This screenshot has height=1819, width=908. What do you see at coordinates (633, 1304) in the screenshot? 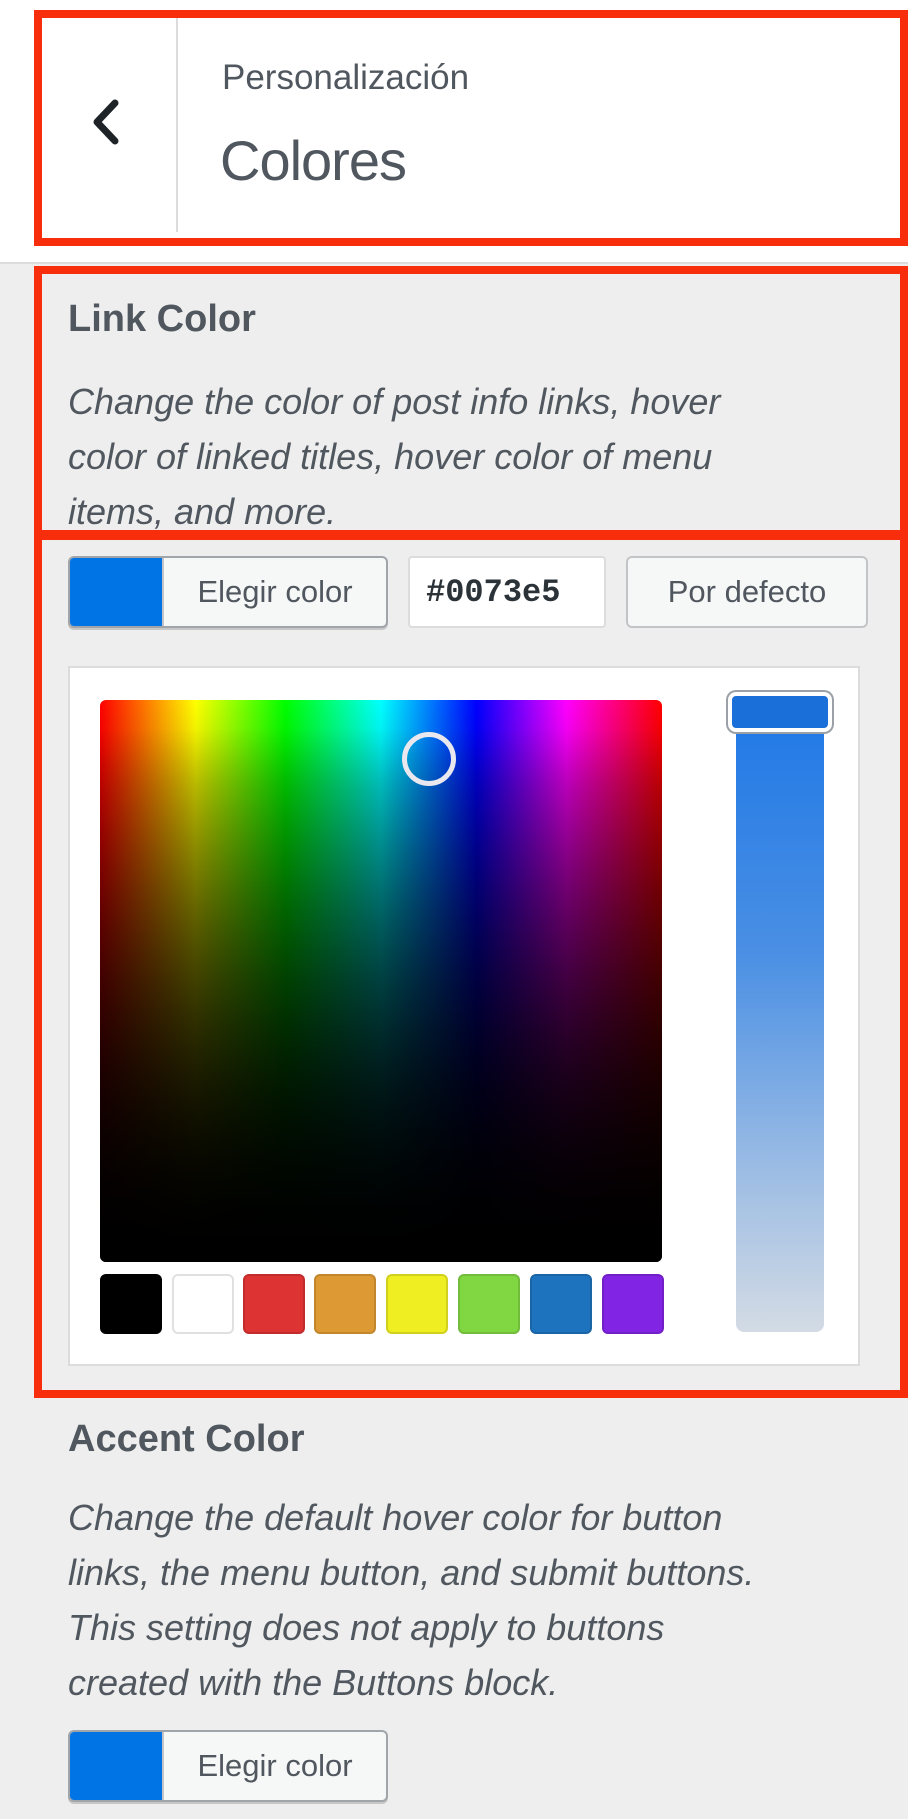
I see `palette-swatch-purple` at bounding box center [633, 1304].